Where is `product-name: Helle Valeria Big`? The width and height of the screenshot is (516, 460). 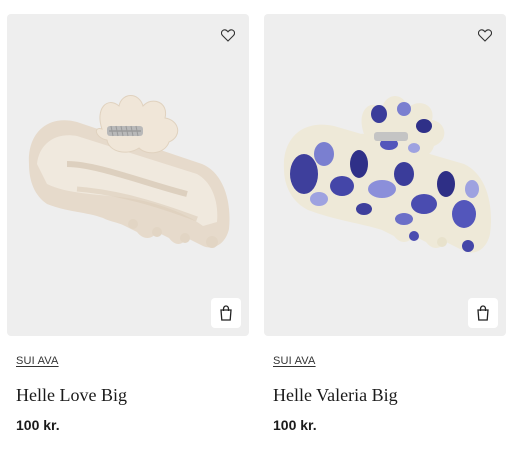 product-name: Helle Valeria Big is located at coordinates (335, 395).